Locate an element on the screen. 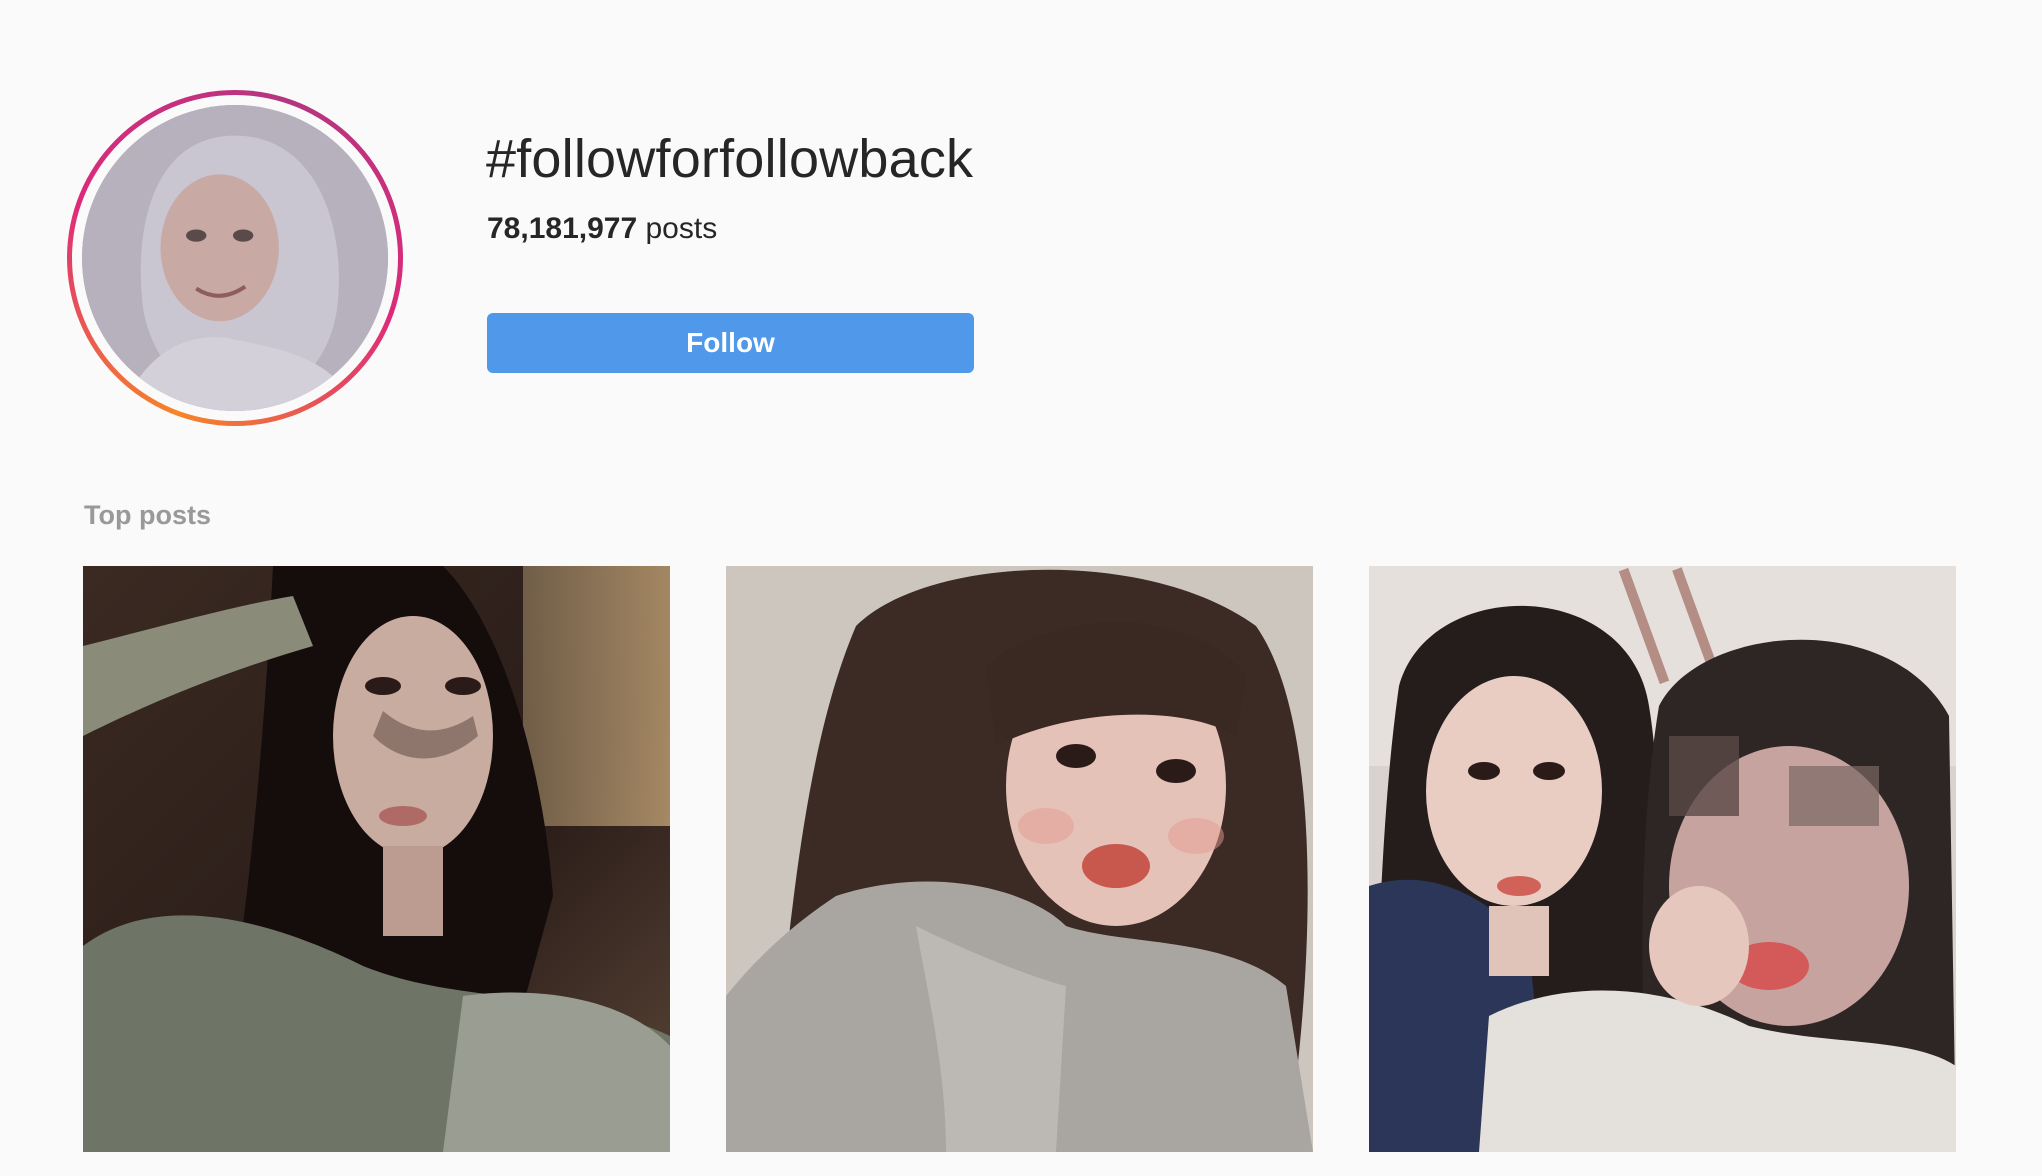 This screenshot has height=1176, width=2042. follow-button: Follow is located at coordinates (730, 343).